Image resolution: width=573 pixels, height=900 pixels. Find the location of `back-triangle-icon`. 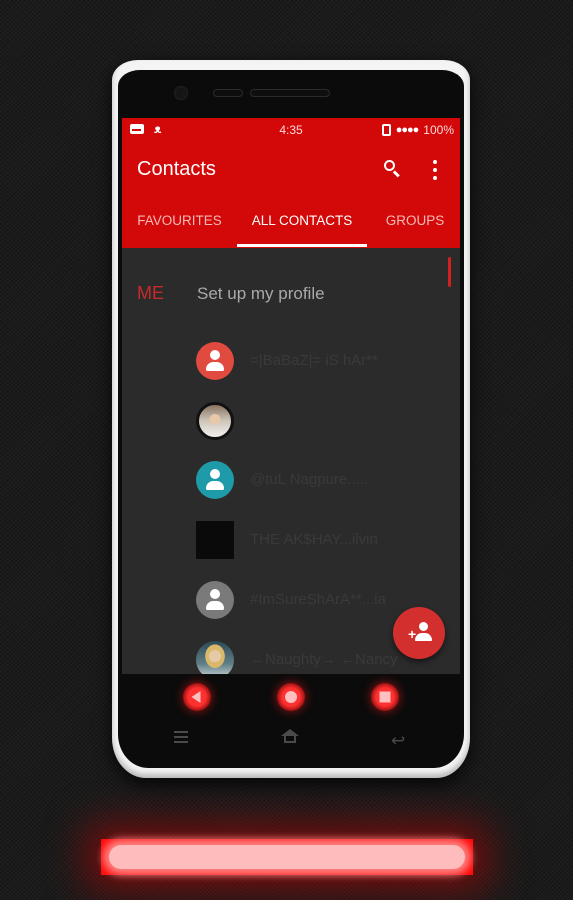

back-triangle-icon is located at coordinates (196, 697).